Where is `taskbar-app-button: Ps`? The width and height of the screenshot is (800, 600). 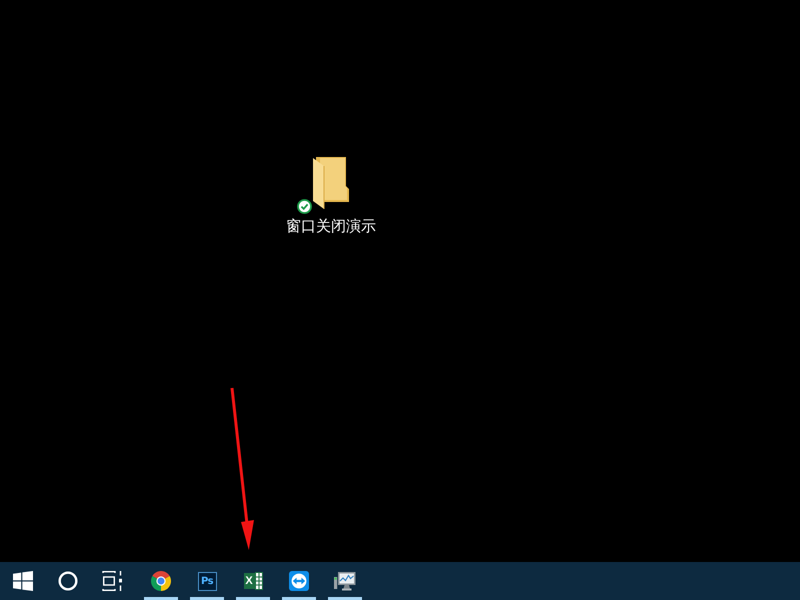
taskbar-app-button: Ps is located at coordinates (207, 581).